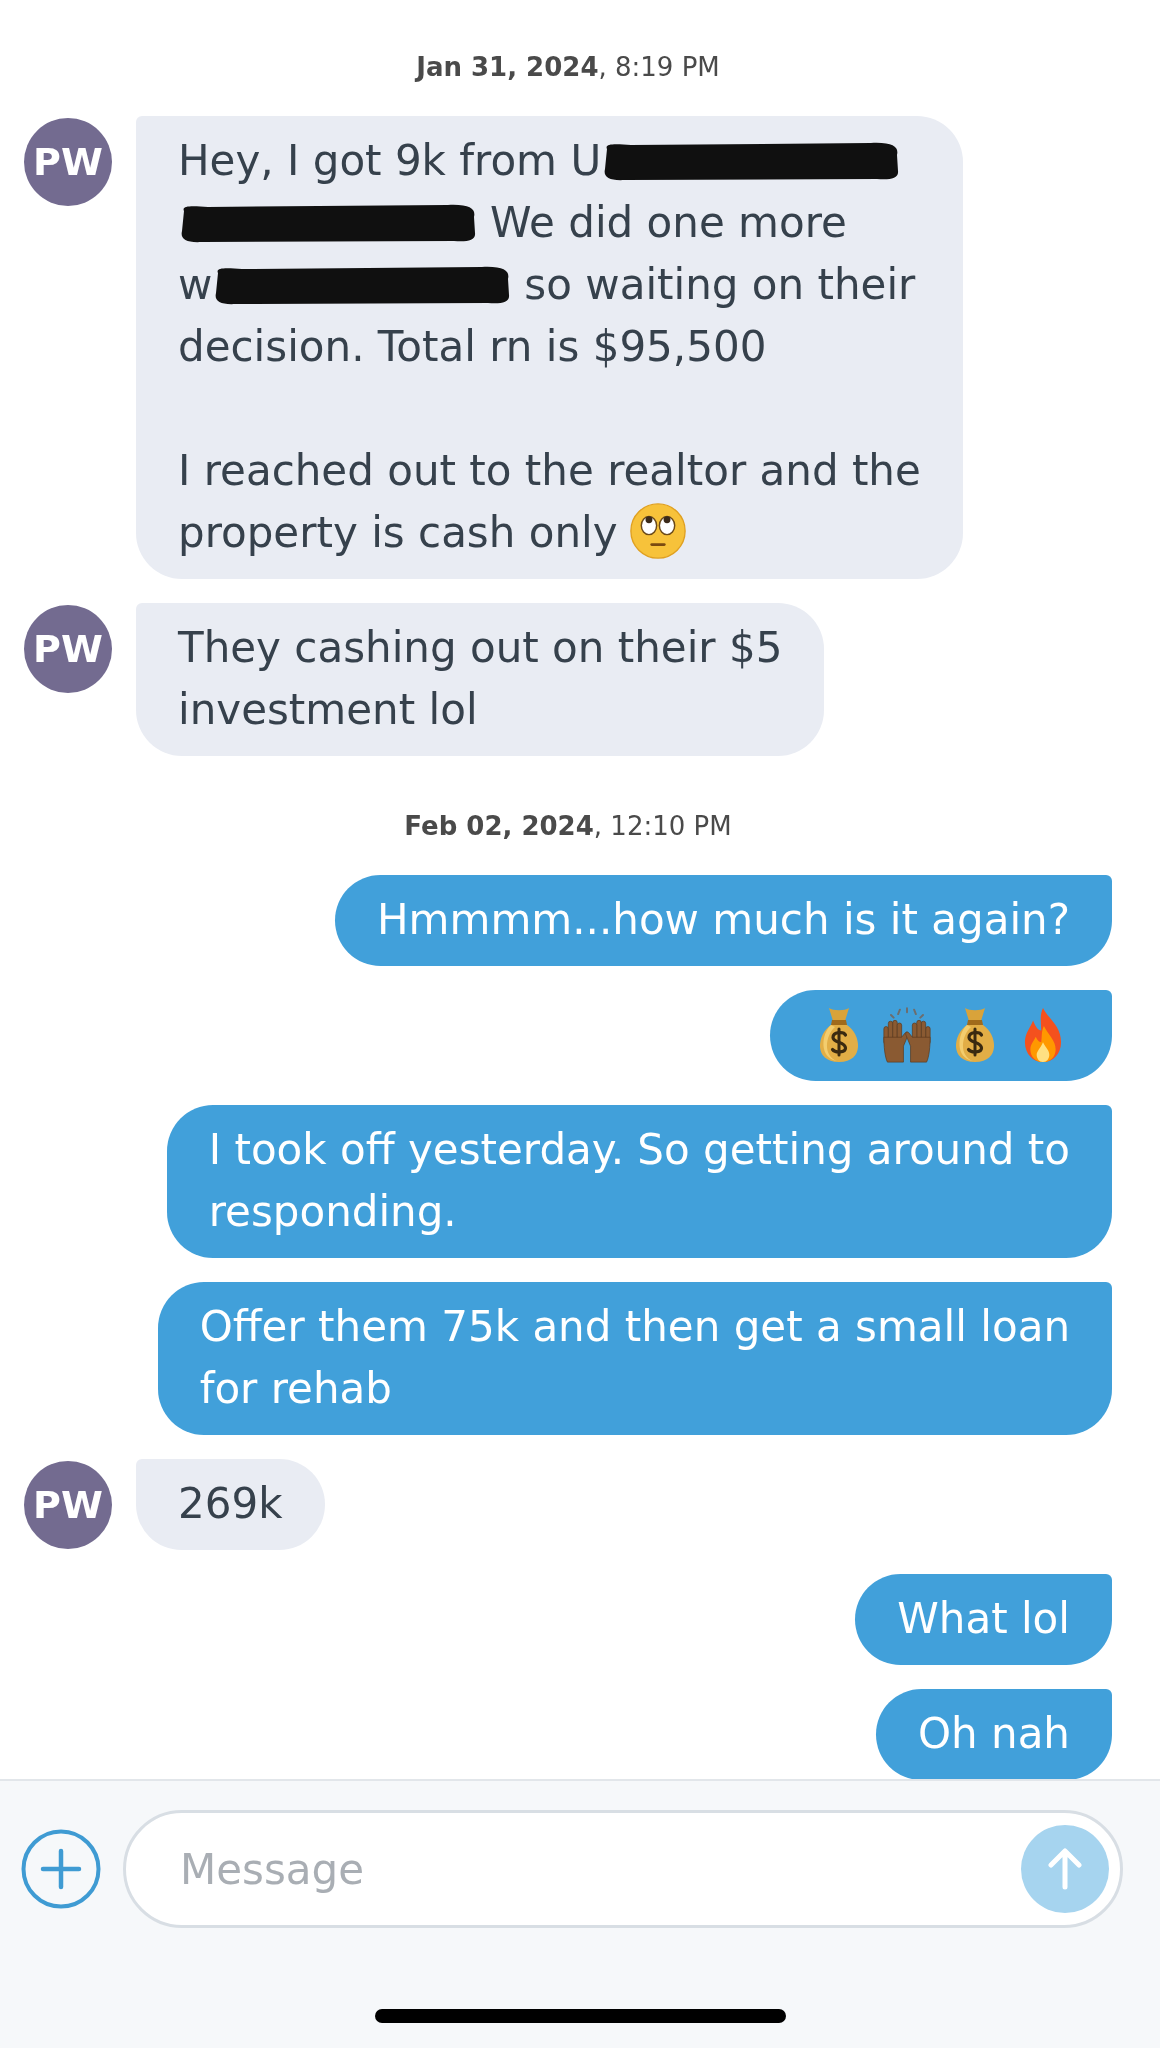  What do you see at coordinates (634, 1358) in the screenshot?
I see `message-bubble: Offer them 75k and then get a small loan for rehab` at bounding box center [634, 1358].